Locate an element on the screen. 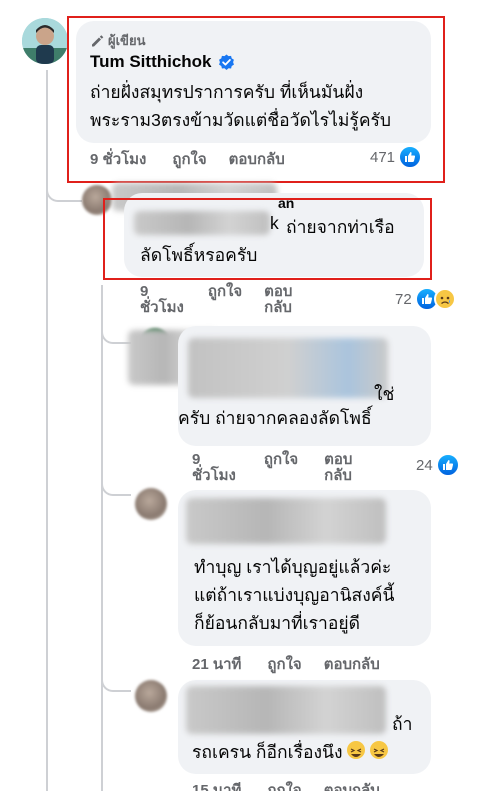  comment-actions-reply4: 15 นาที ถูกใจ ตอบกลับ is located at coordinates (286, 784).